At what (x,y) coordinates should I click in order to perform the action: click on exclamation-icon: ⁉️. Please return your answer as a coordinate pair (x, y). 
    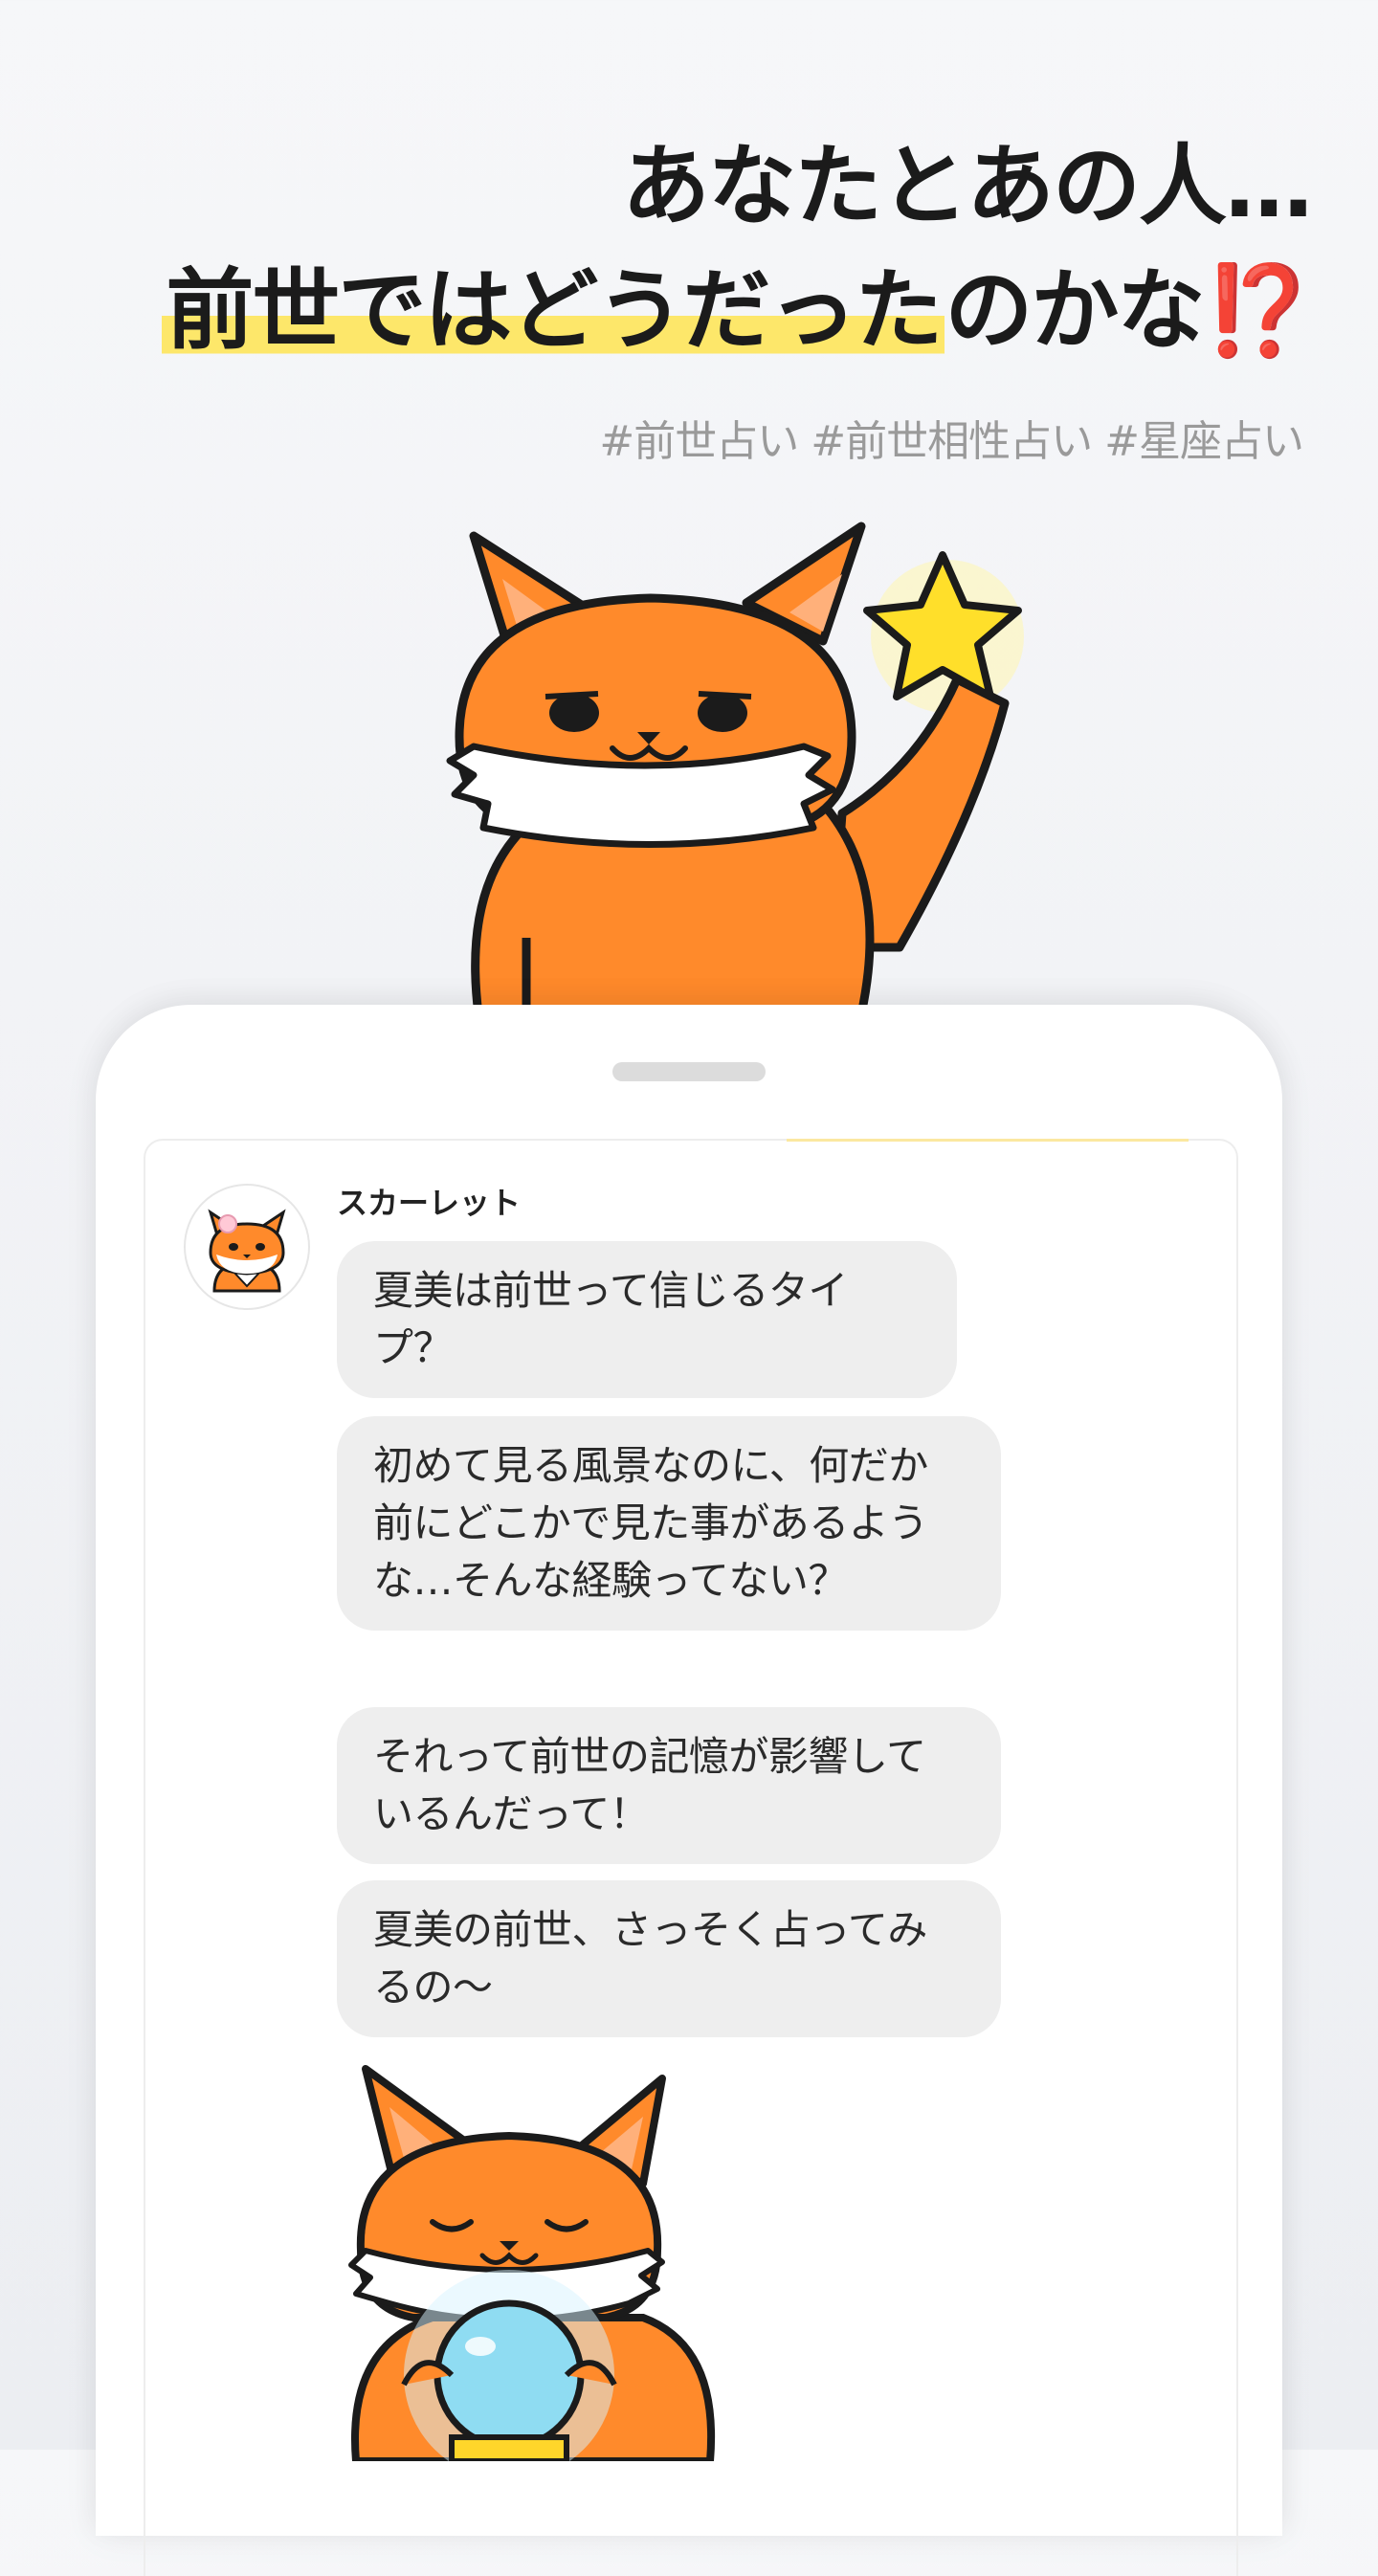
    Looking at the image, I should click on (1258, 310).